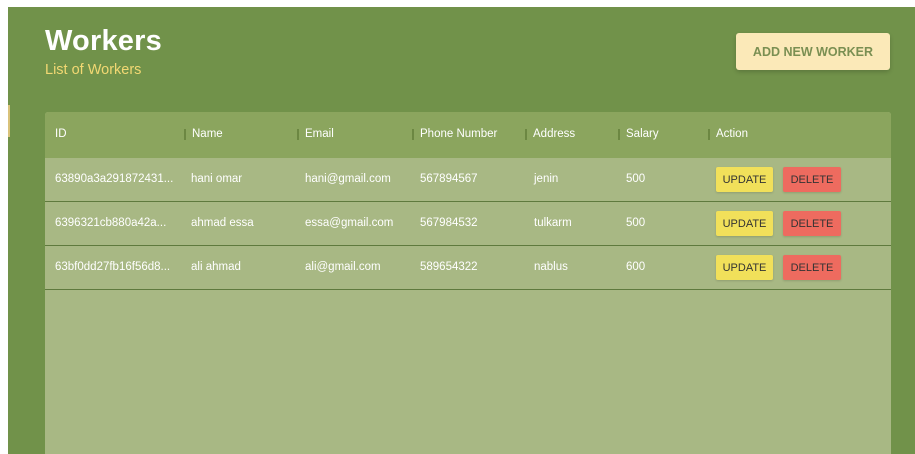  Describe the element at coordinates (349, 223) in the screenshot. I see `cell-email: essa@gmail.com` at that location.